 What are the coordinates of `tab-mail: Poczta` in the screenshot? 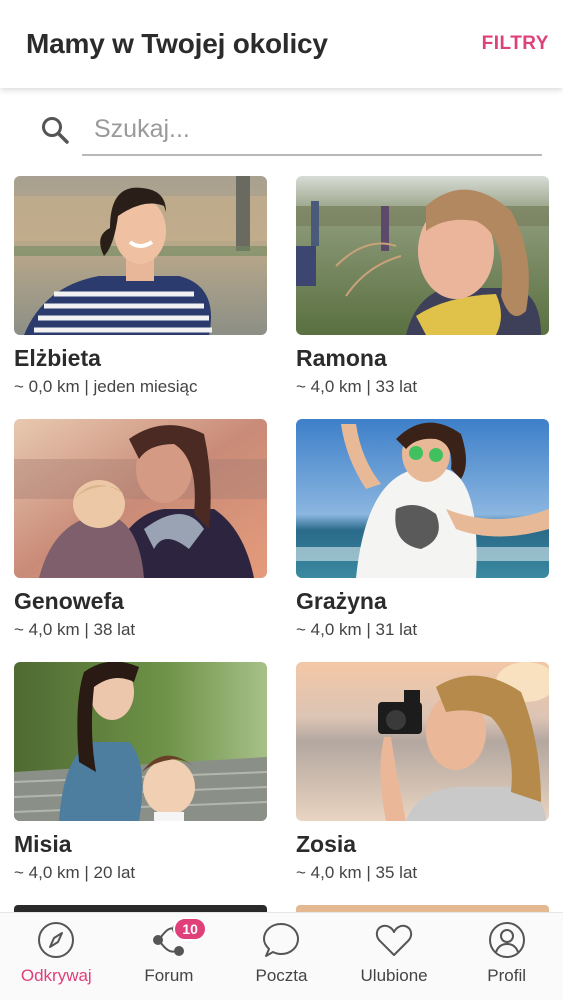 It's located at (281, 956).